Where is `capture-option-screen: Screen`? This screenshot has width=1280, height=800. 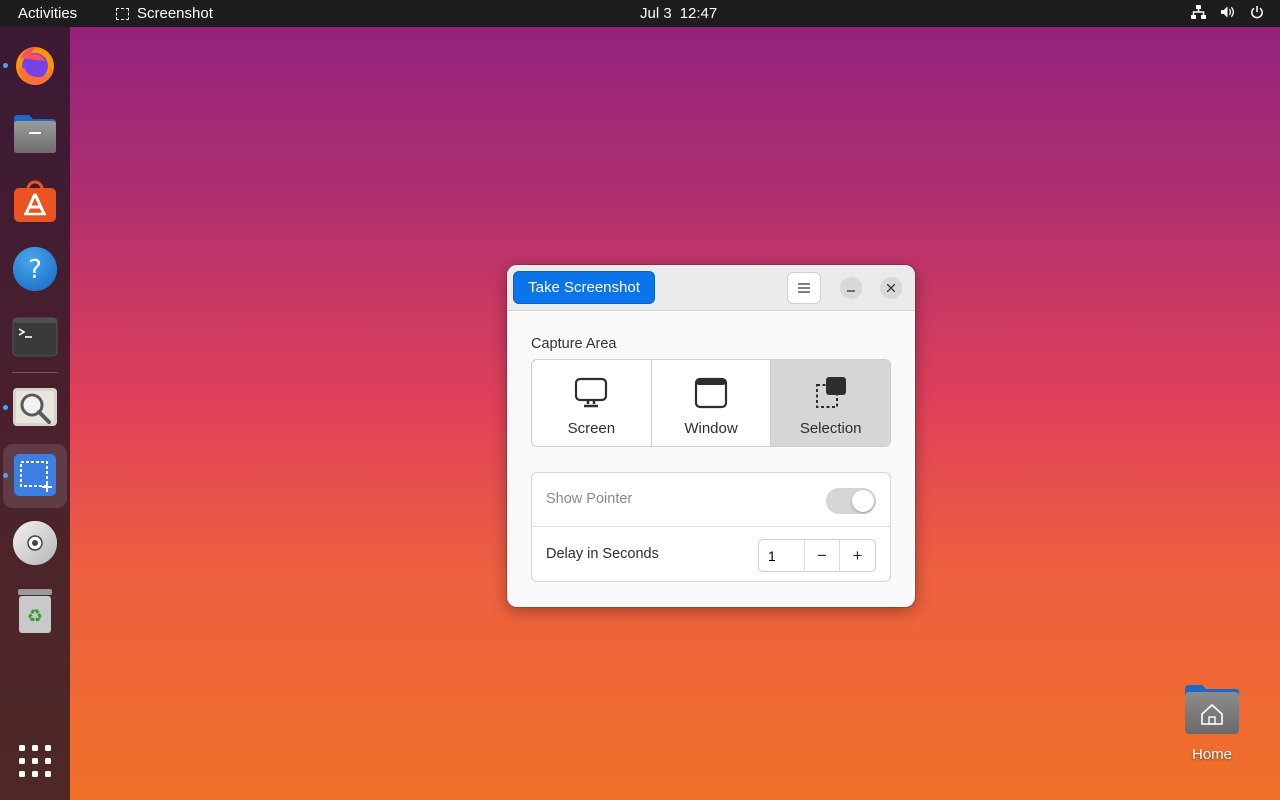 capture-option-screen: Screen is located at coordinates (592, 403).